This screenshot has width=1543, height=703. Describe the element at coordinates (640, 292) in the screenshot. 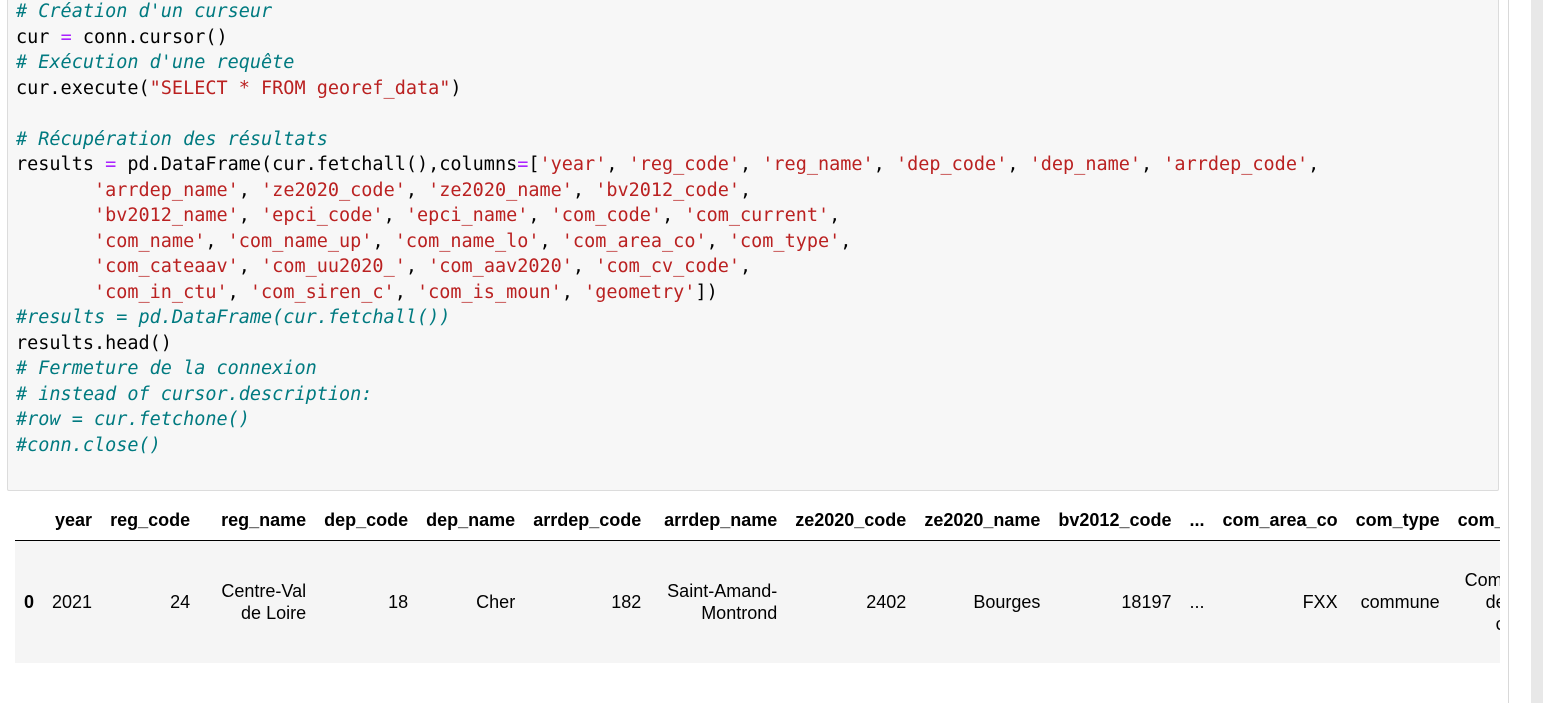

I see `code-string: 'geometry'` at that location.